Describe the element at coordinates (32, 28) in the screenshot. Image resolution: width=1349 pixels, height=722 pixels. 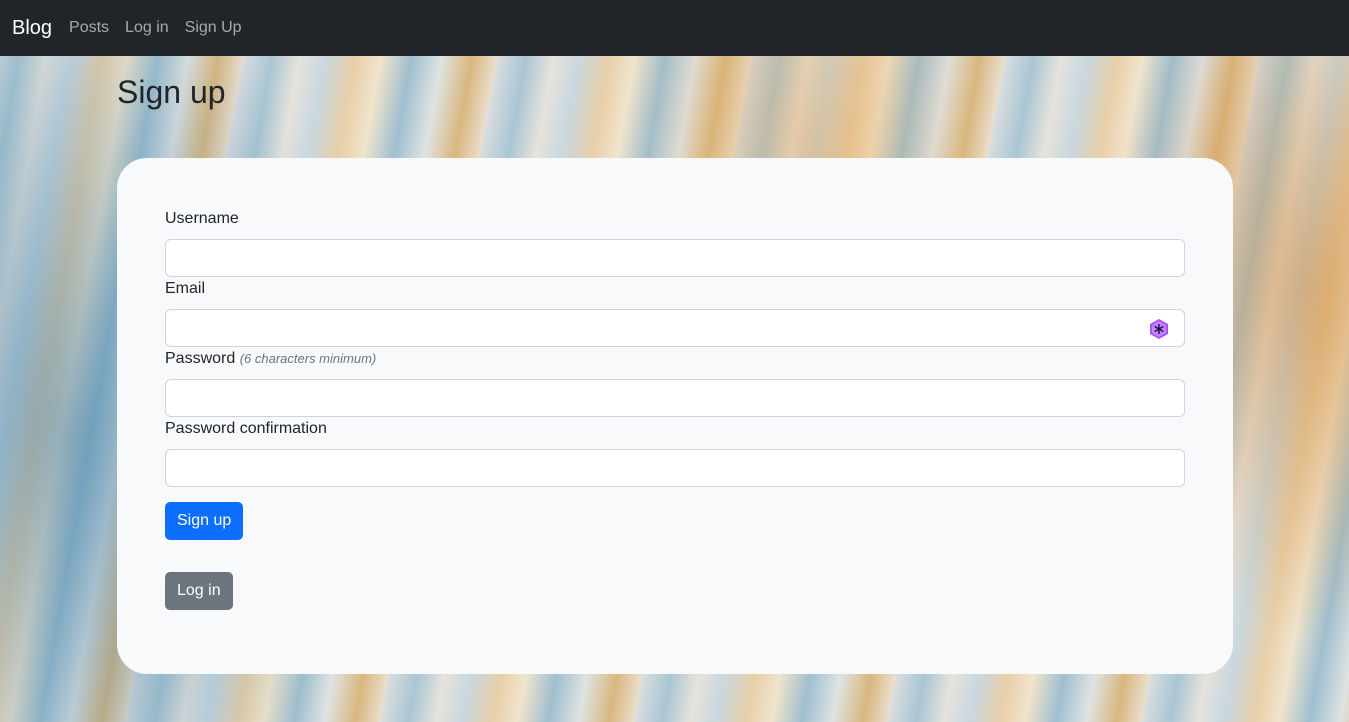
I see `brand-link: Blog` at that location.